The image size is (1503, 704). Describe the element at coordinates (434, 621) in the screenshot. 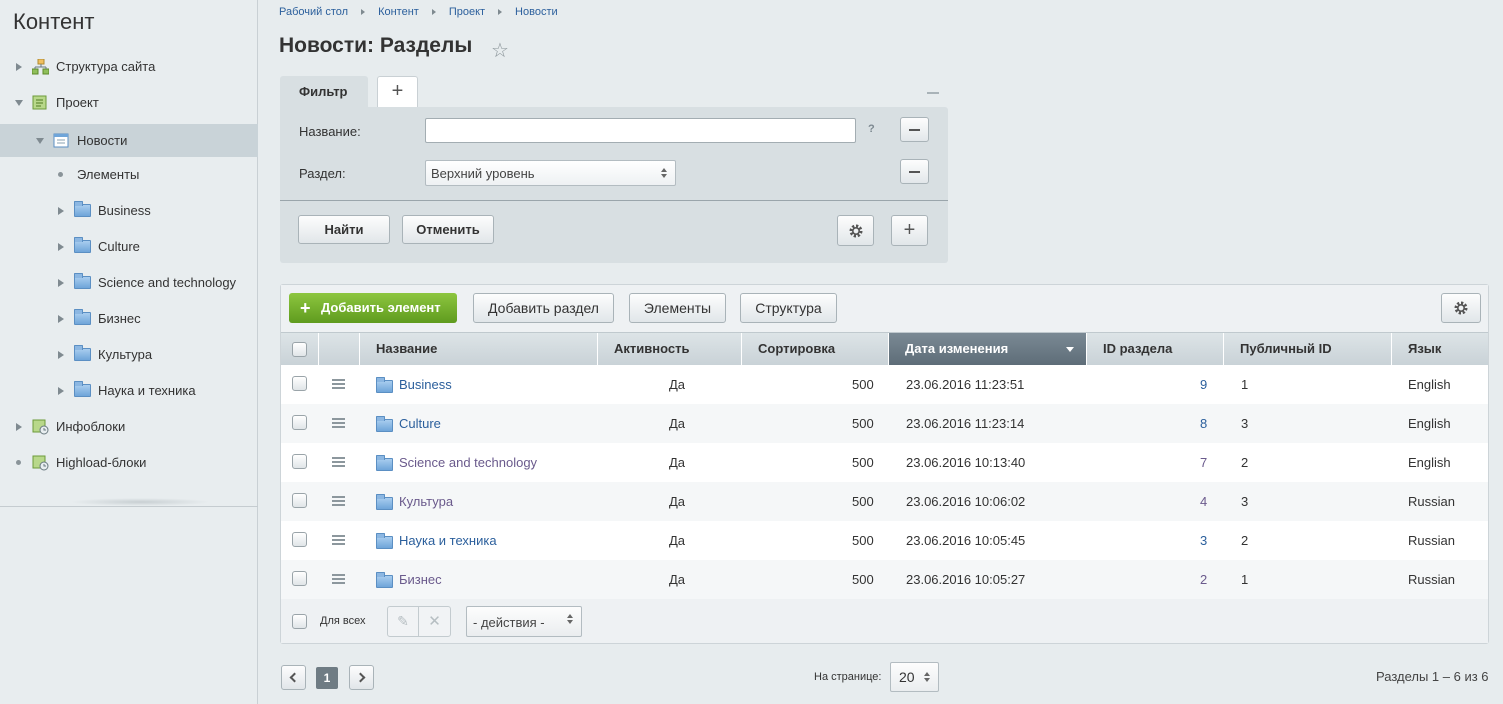

I see `delete-x-icon: ✕` at that location.